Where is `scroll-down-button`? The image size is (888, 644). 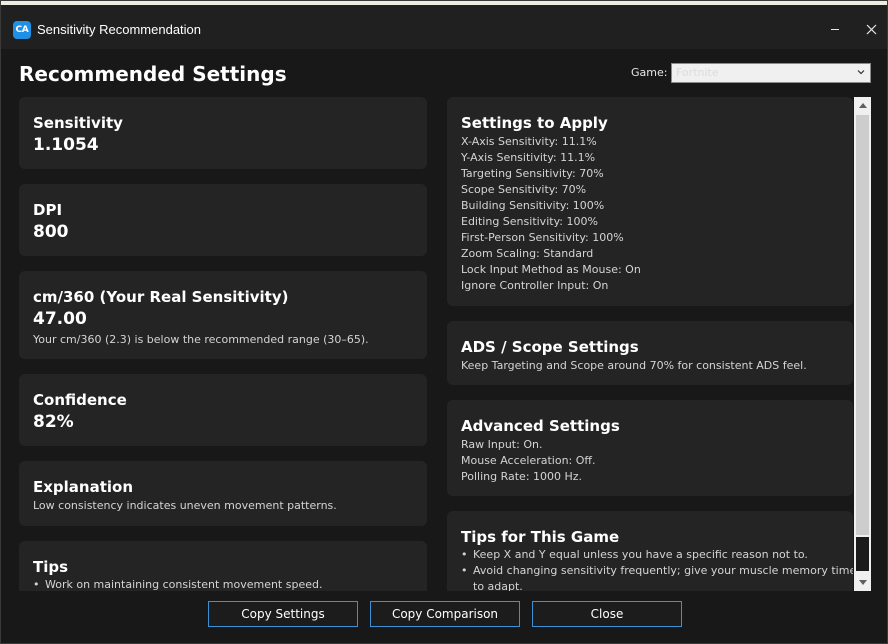 scroll-down-button is located at coordinates (862, 583).